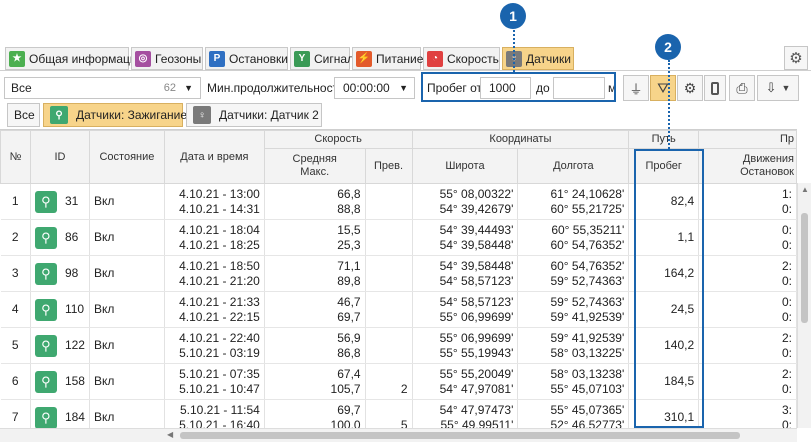  I want to click on filter-button: ⛛, so click(663, 88).